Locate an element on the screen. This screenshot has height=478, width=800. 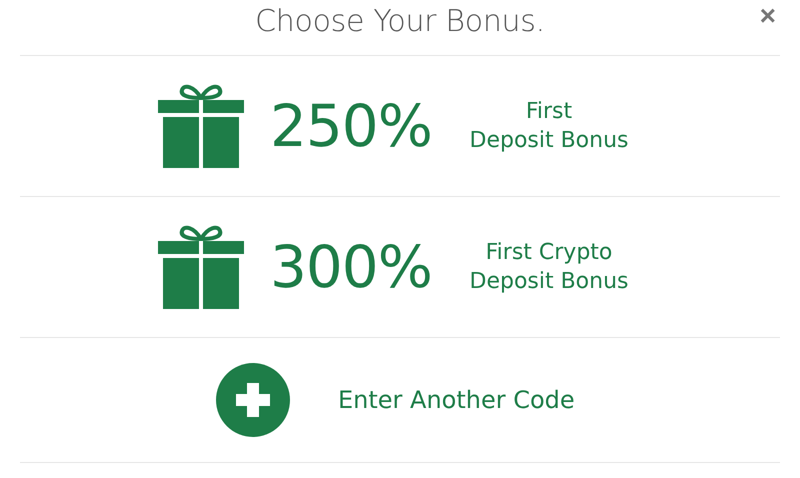
close-button: × is located at coordinates (768, 16).